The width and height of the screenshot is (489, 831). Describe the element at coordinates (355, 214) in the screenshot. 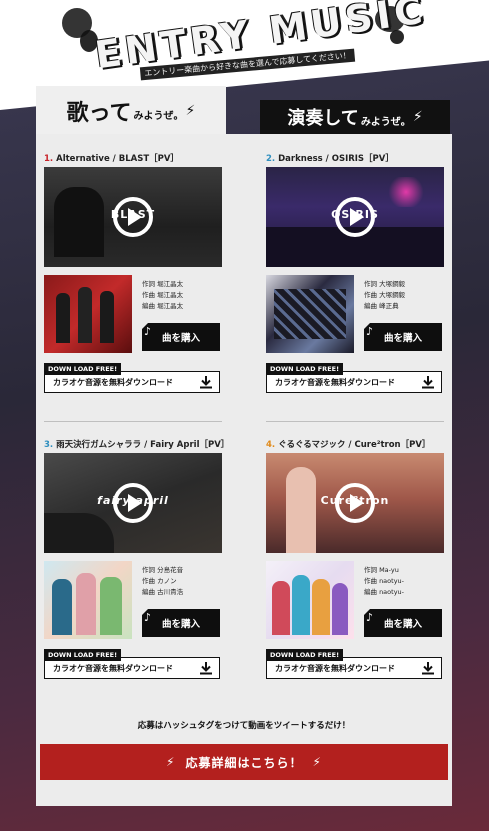

I see `video-logo: OSIRIS` at that location.